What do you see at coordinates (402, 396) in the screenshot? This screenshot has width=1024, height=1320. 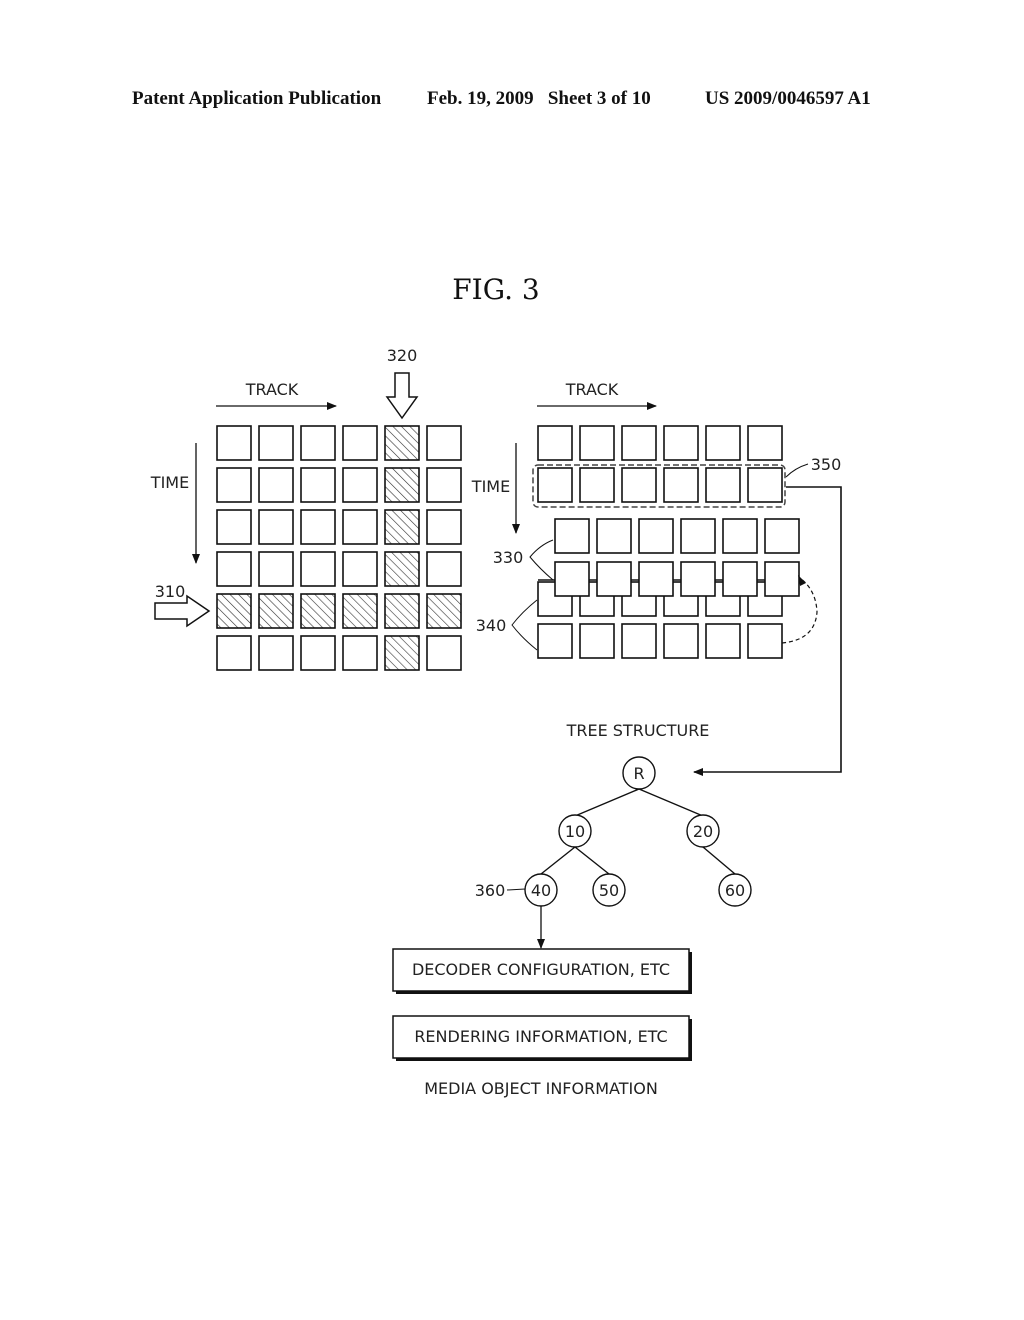 I see `column-pointer-arrow-icon` at bounding box center [402, 396].